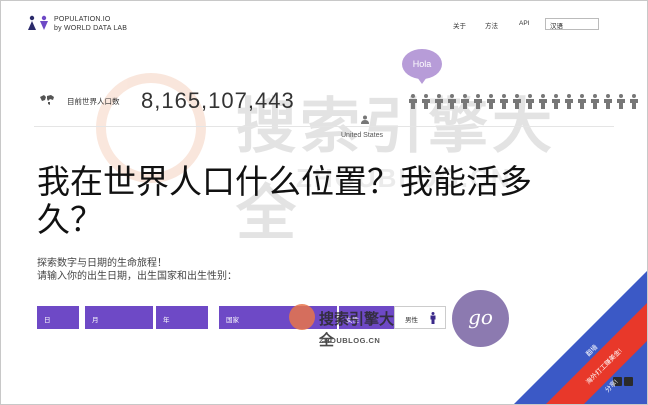  Describe the element at coordinates (524, 23) in the screenshot. I see `nav-api: API` at that location.